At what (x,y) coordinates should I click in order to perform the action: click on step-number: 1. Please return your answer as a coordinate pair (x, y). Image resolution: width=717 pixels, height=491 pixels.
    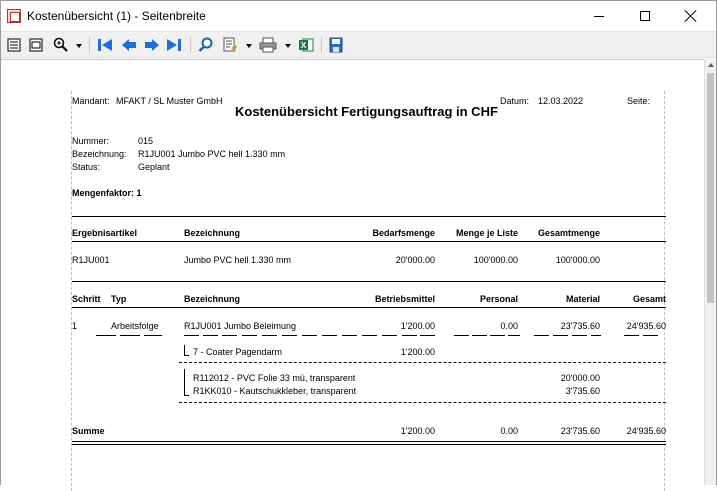
    Looking at the image, I should click on (75, 326).